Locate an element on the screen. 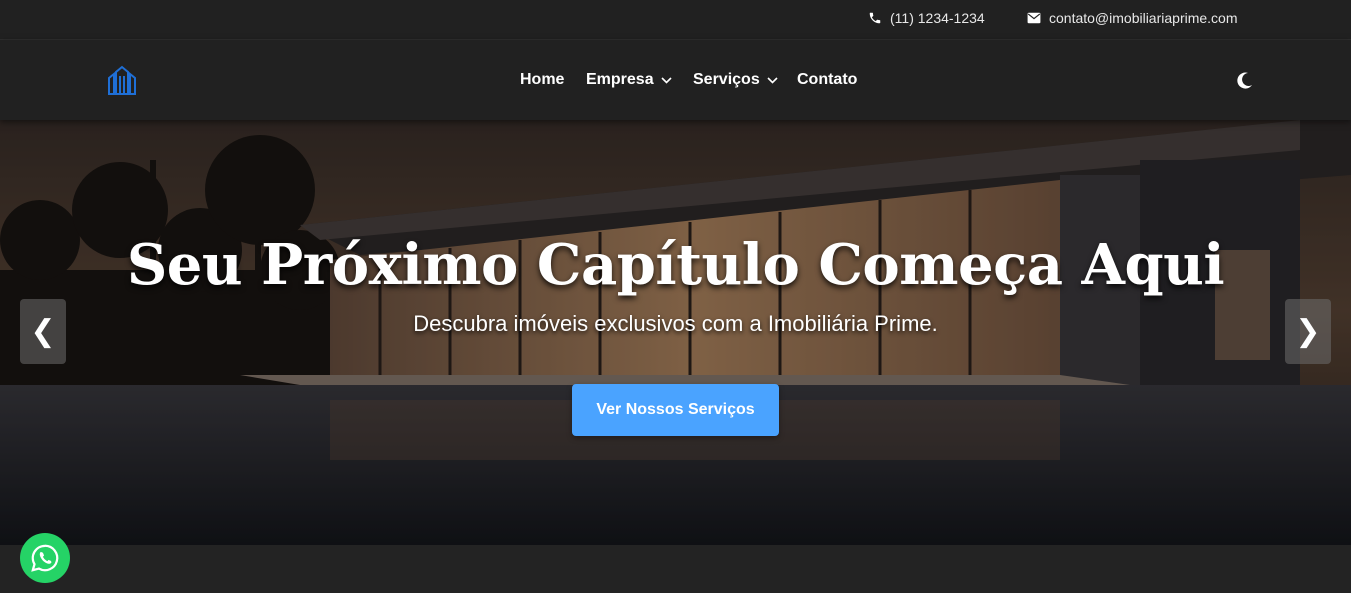  nav-empresa-label: Empresa is located at coordinates (620, 79).